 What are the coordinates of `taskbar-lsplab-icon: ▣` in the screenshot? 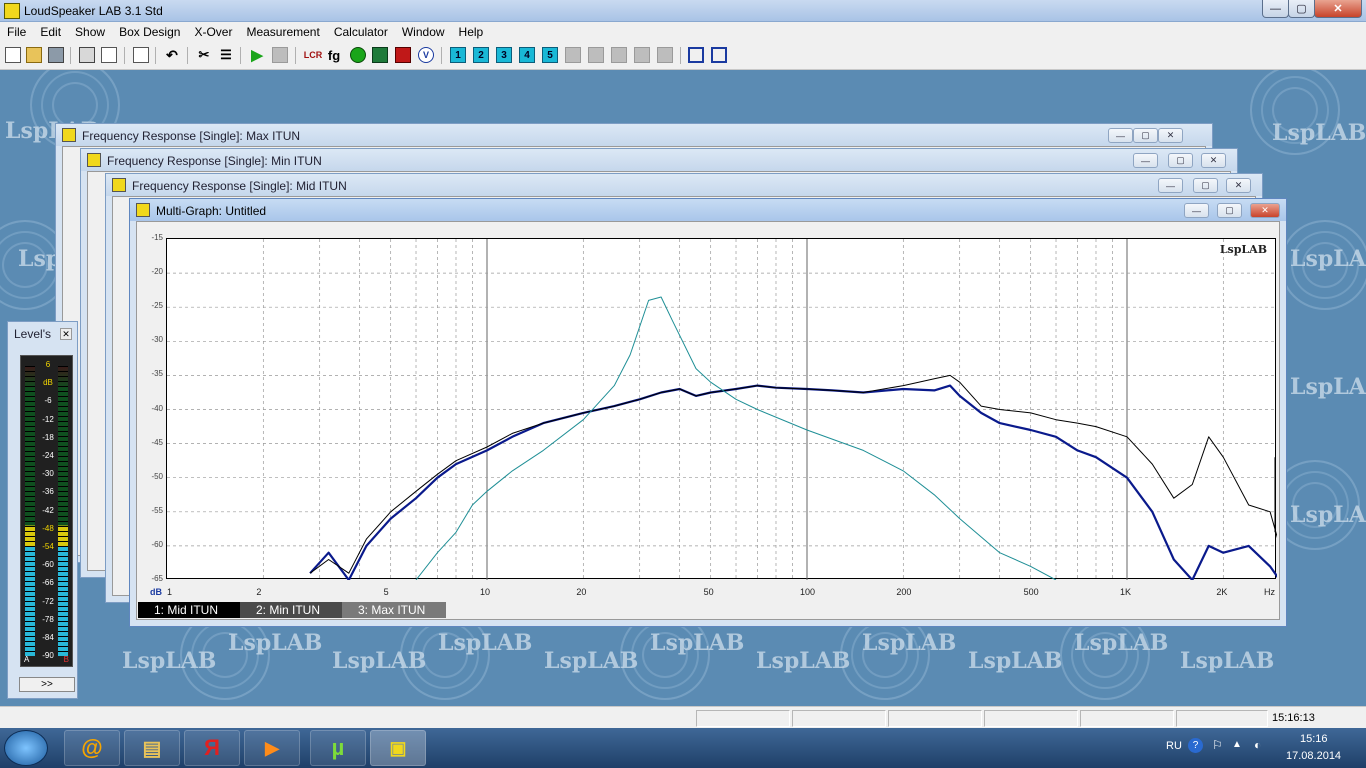 It's located at (398, 748).